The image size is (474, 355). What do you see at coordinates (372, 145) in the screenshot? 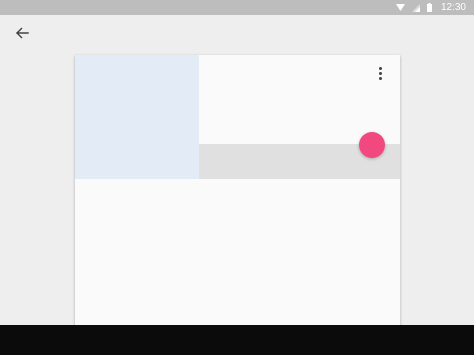
I see `floating-action-button` at bounding box center [372, 145].